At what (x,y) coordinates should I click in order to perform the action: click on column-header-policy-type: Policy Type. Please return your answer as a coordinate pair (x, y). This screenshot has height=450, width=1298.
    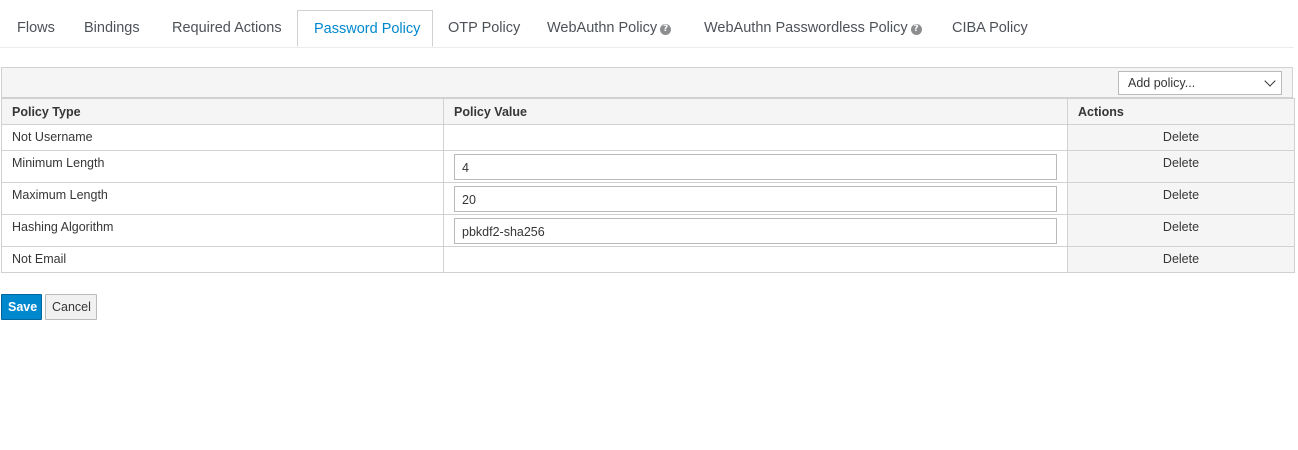
    Looking at the image, I should click on (222, 111).